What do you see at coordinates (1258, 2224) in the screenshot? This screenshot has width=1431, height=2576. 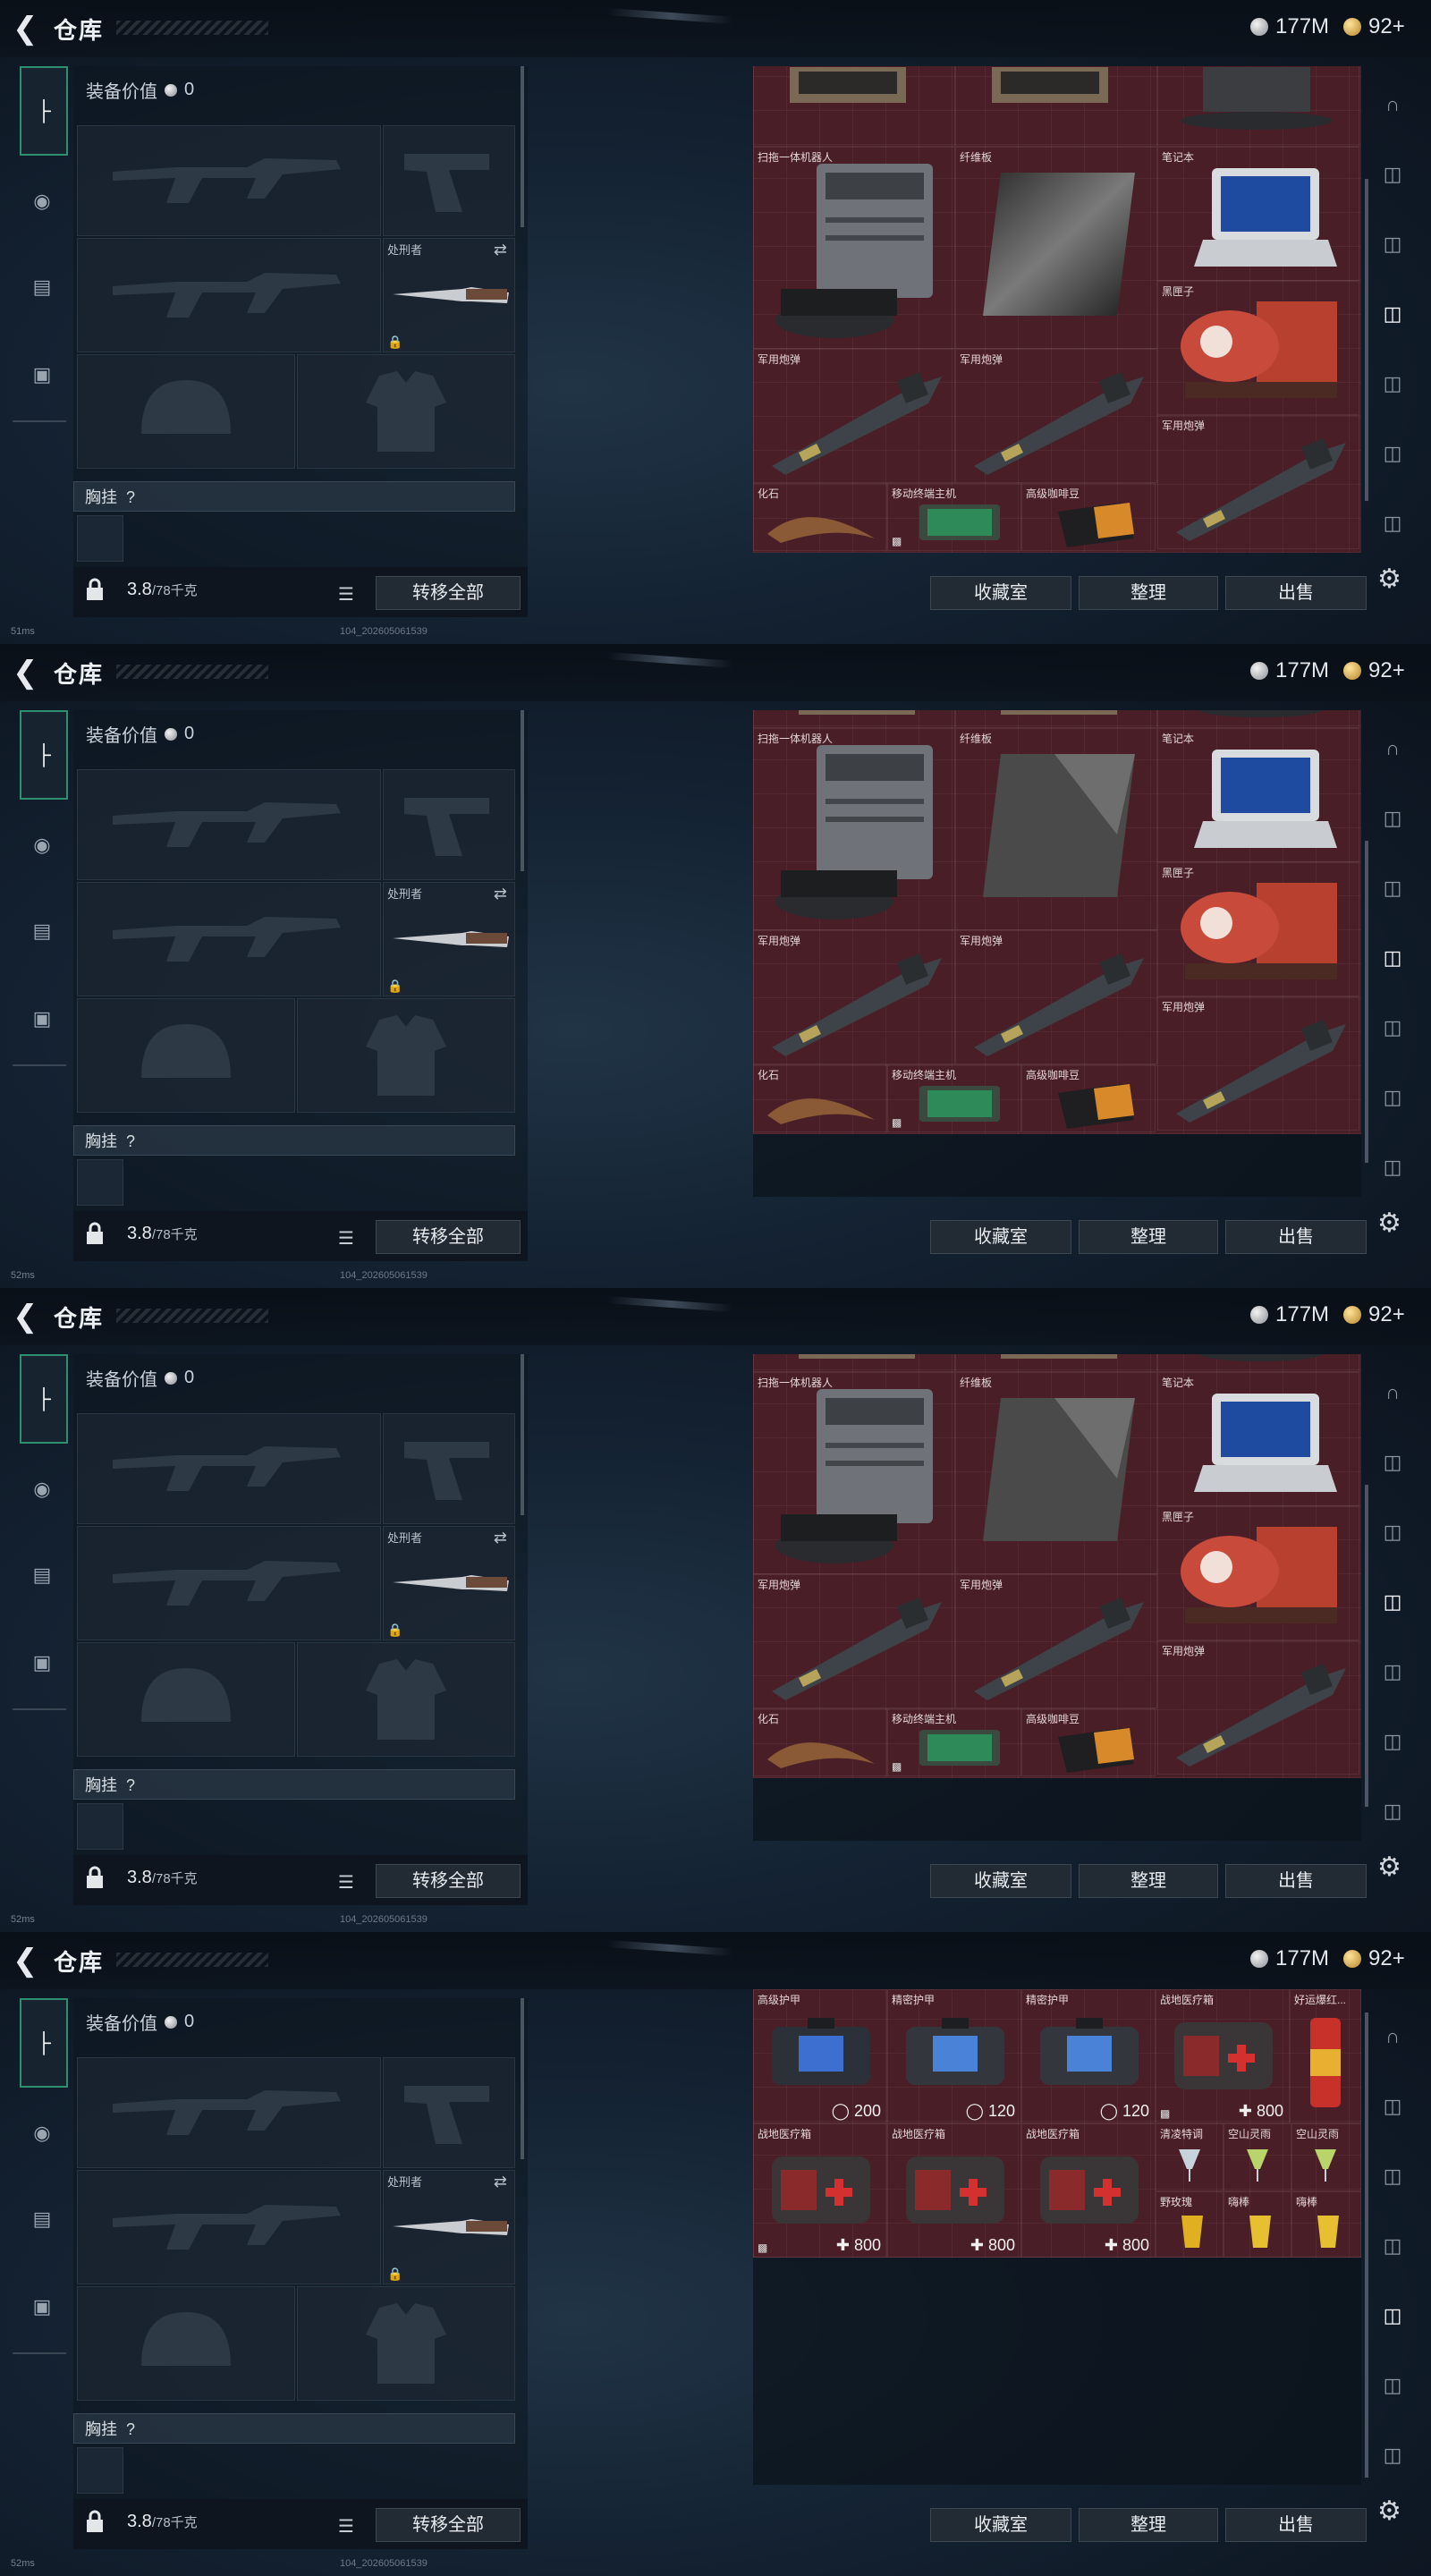 I see `item-drink-5: 嗨棒` at bounding box center [1258, 2224].